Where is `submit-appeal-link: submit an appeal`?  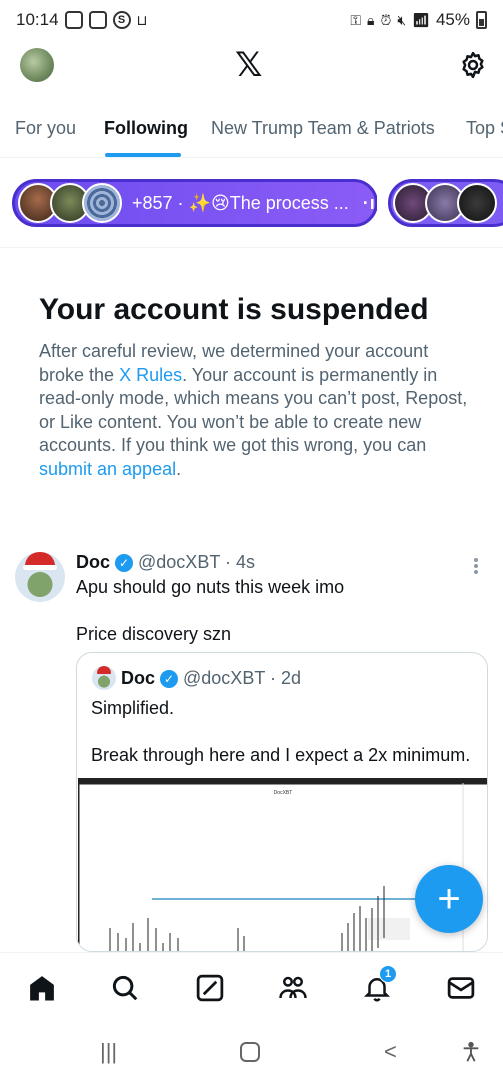 submit-appeal-link: submit an appeal is located at coordinates (107, 469).